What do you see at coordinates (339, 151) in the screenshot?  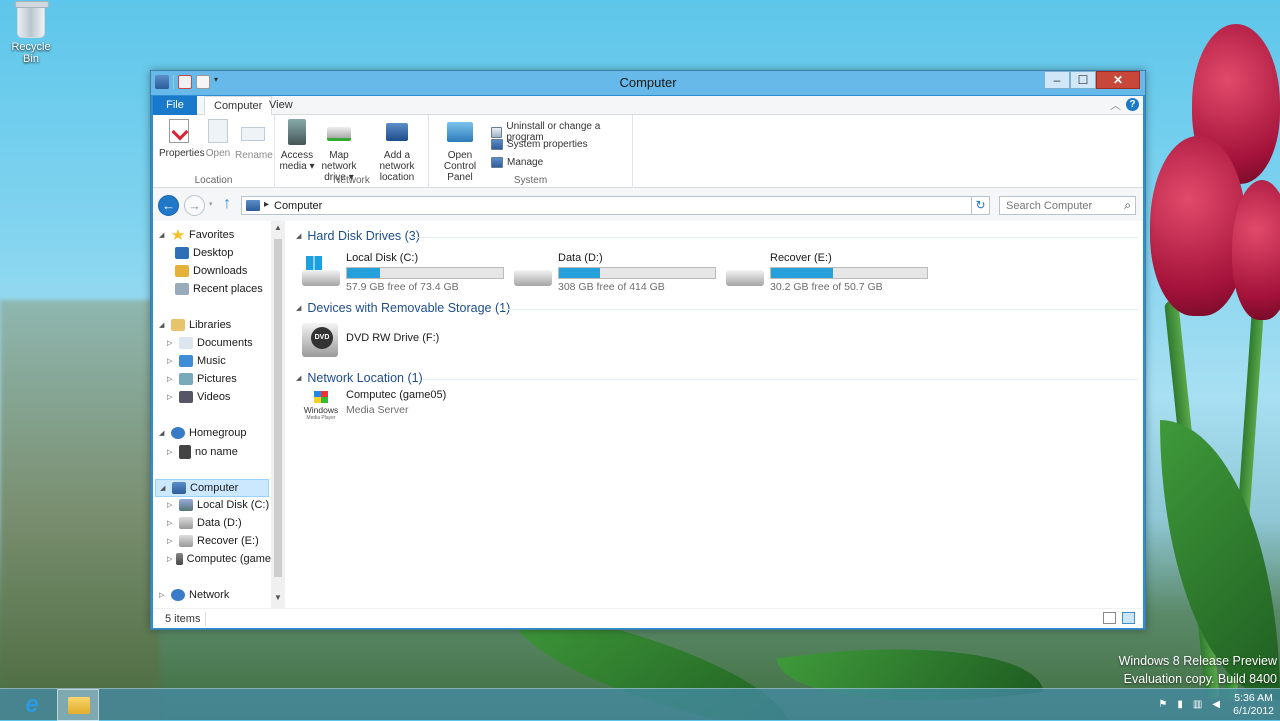 I see `map-network-drive-button: Map network drive ▾` at bounding box center [339, 151].